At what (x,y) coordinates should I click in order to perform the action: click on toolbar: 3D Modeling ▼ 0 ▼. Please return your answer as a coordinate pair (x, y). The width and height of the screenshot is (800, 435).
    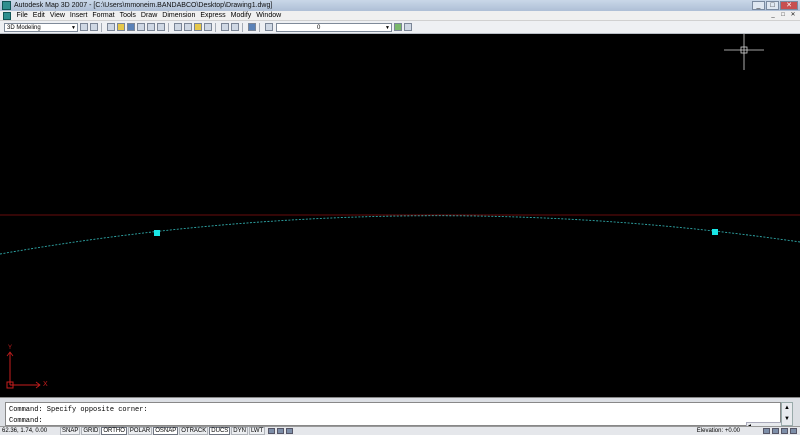
    Looking at the image, I should click on (400, 27).